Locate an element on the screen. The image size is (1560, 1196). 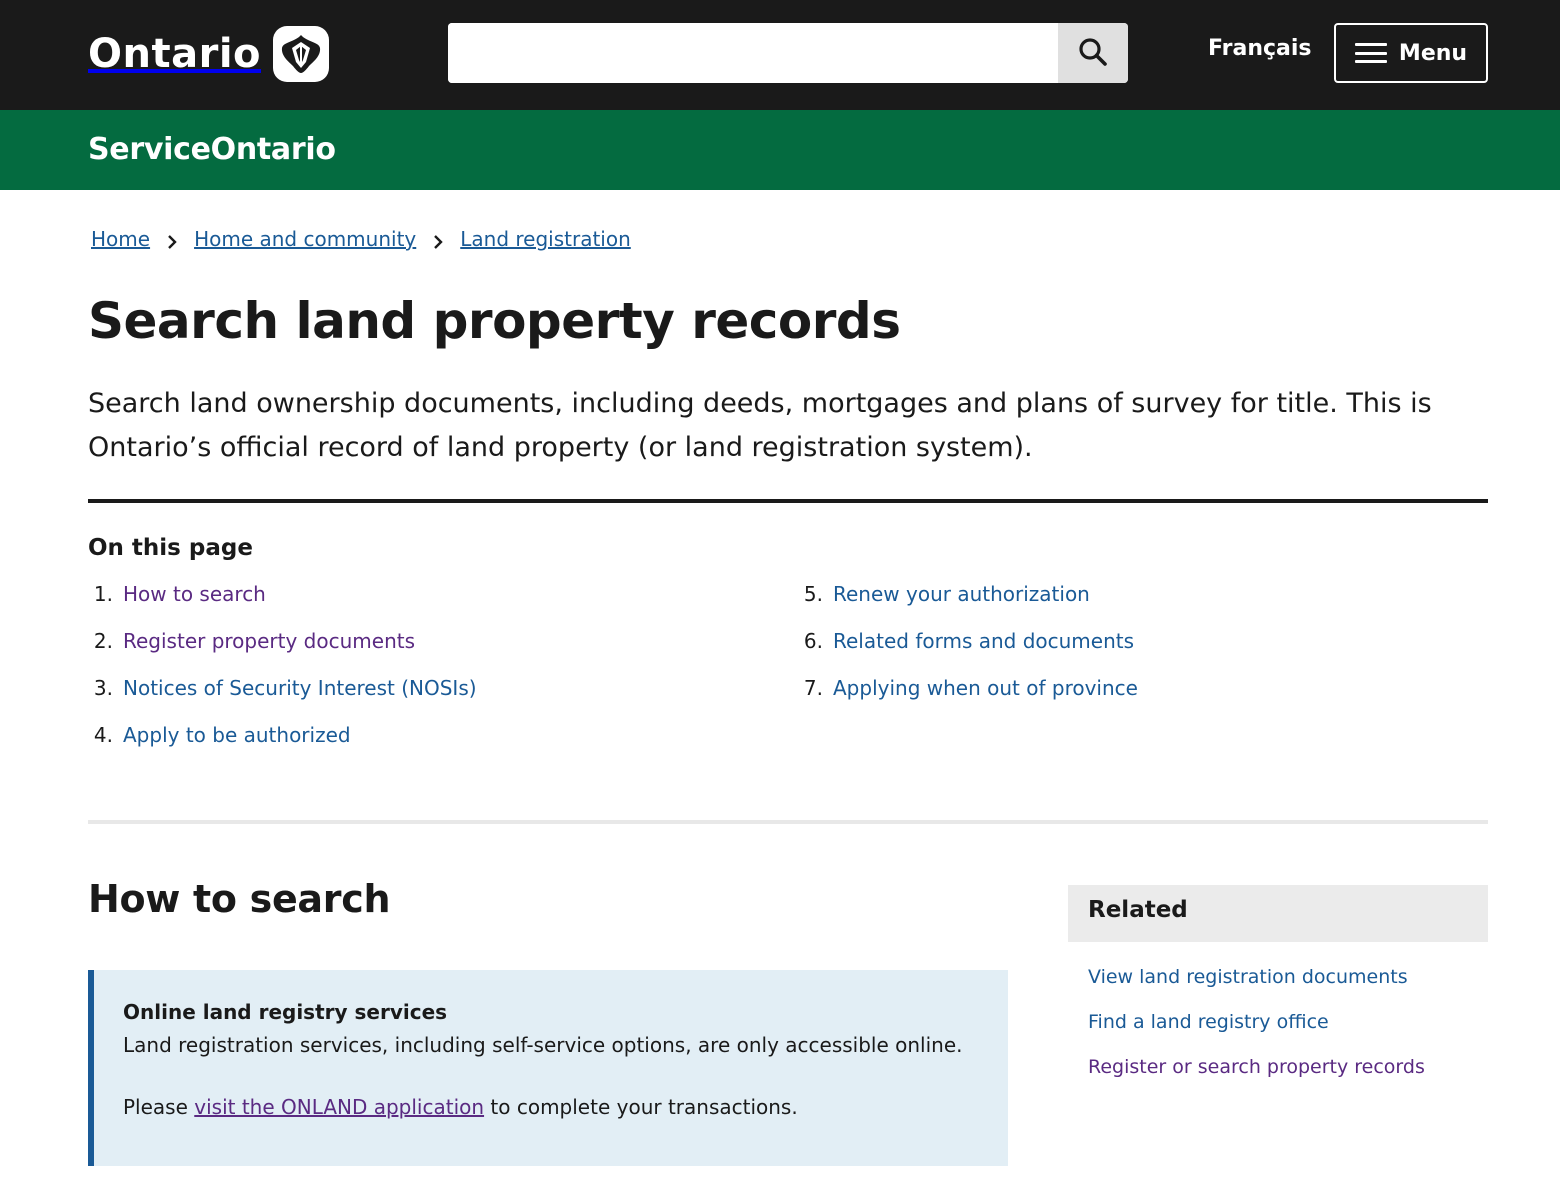
callout-text-suffix: to complete your transactions. is located at coordinates (641, 1107).